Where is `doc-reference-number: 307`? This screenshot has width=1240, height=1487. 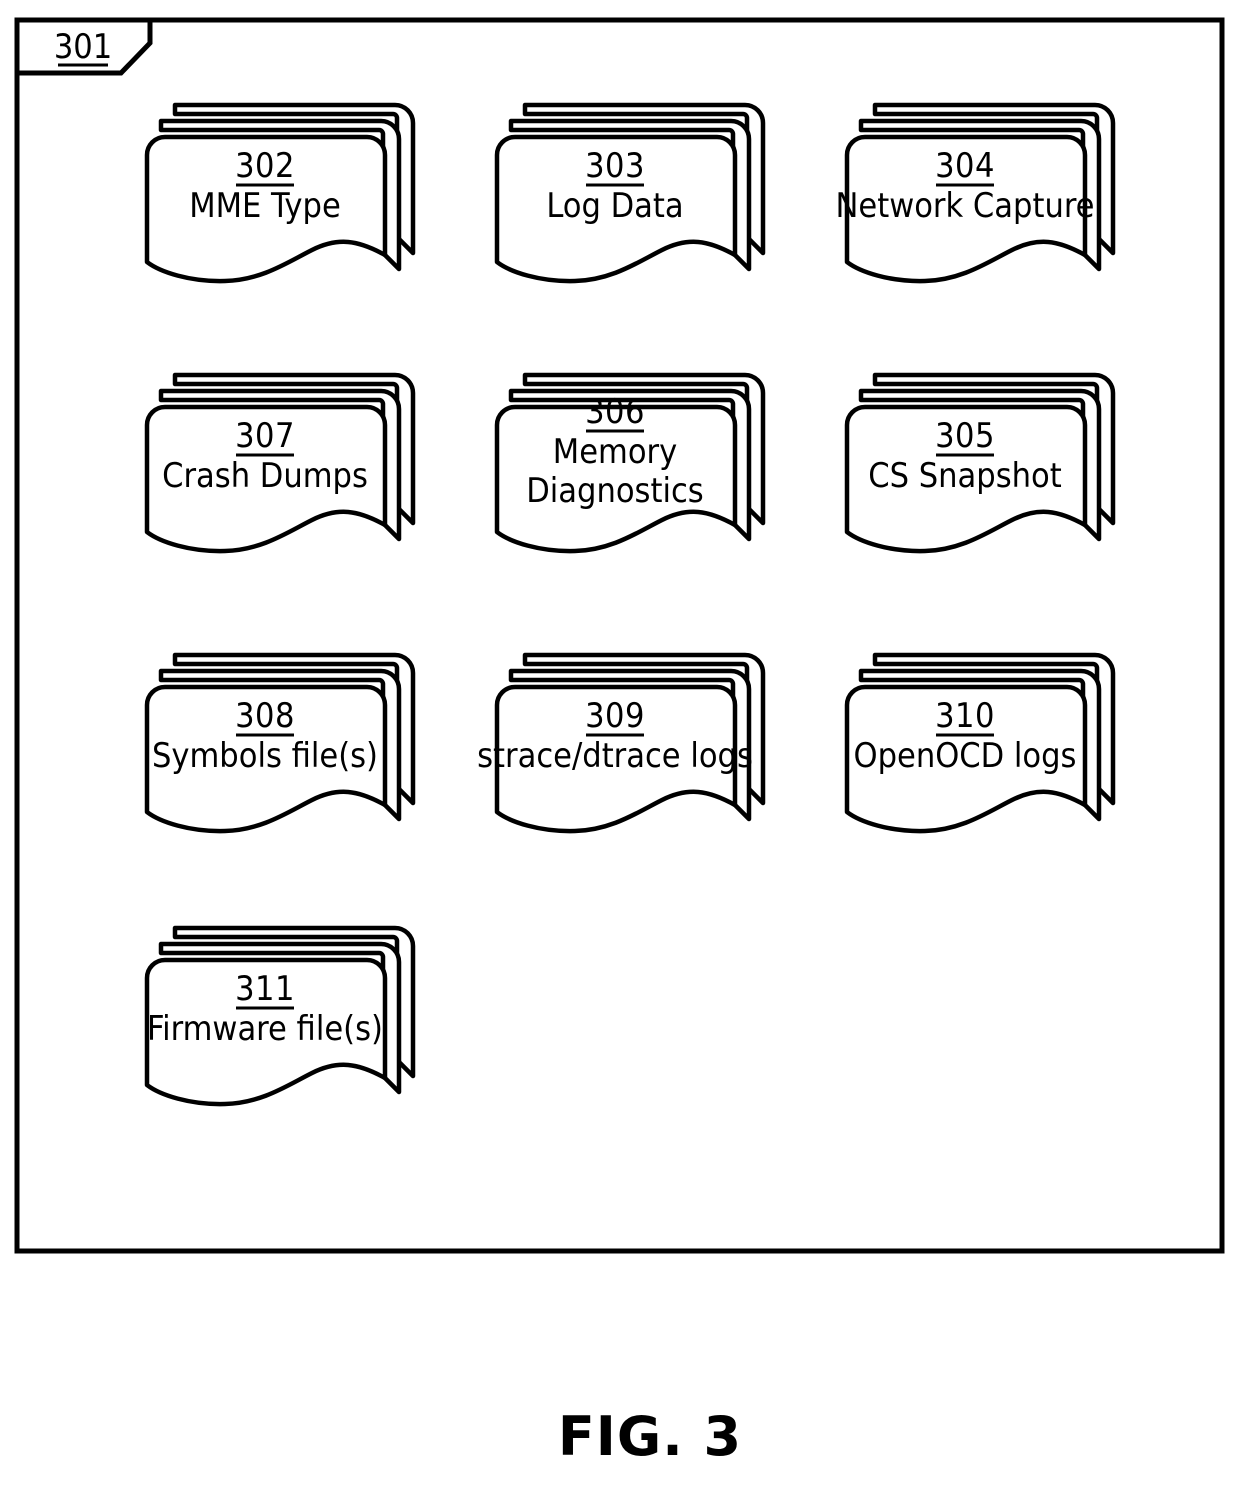 doc-reference-number: 307 is located at coordinates (265, 436).